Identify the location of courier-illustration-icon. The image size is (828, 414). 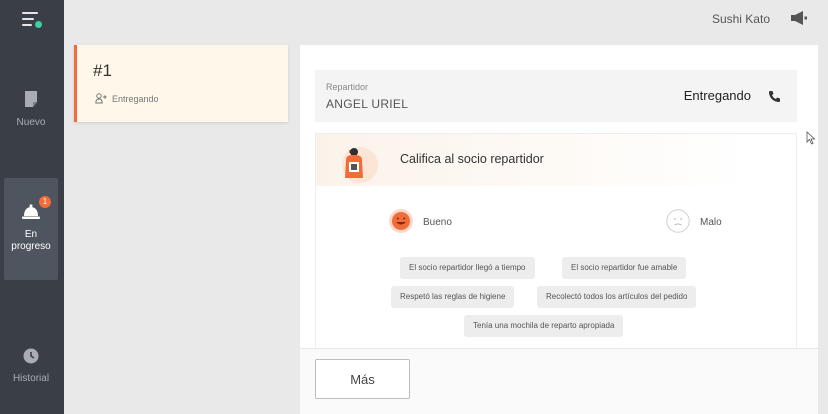
(358, 163).